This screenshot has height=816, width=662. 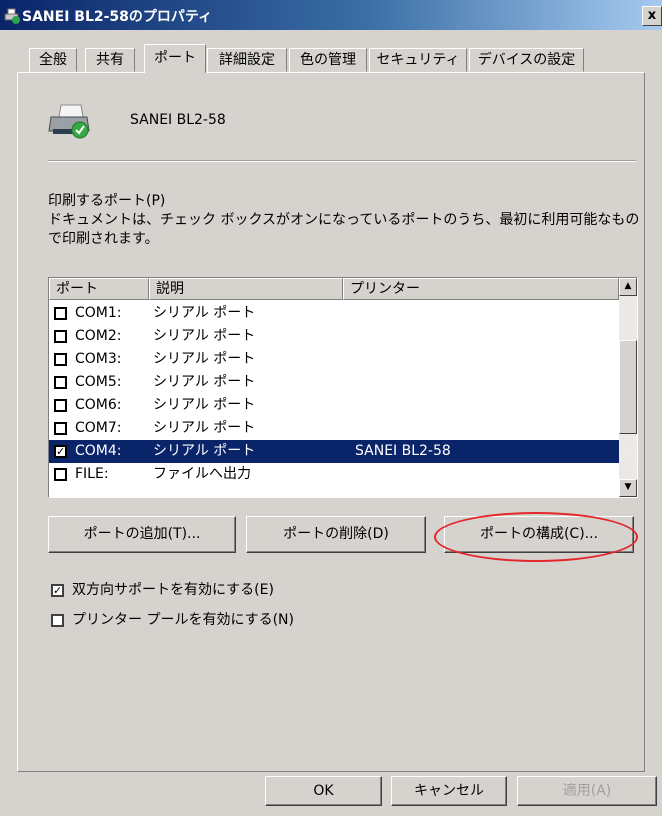 I want to click on port-name: FILE:, so click(x=92, y=474).